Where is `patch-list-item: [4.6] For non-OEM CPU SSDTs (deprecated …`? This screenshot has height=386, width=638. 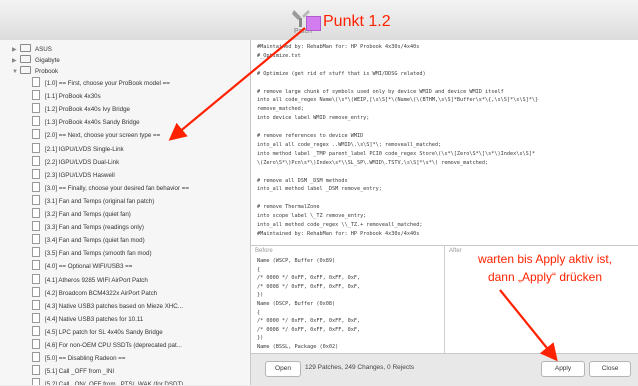
patch-list-item: [4.6] For non-OEM CPU SSDTs (deprecated … is located at coordinates (107, 345).